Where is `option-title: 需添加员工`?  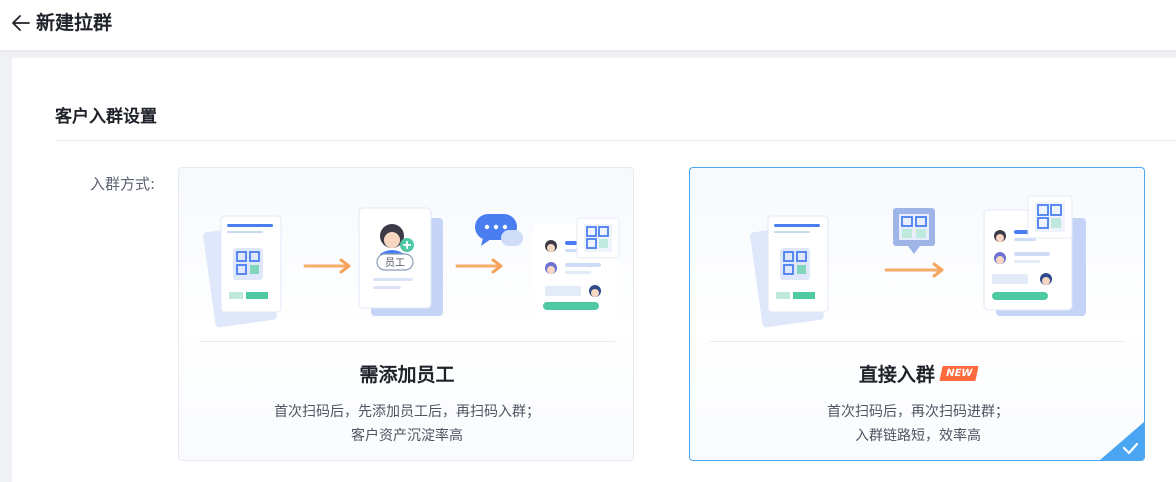 option-title: 需添加员工 is located at coordinates (407, 375).